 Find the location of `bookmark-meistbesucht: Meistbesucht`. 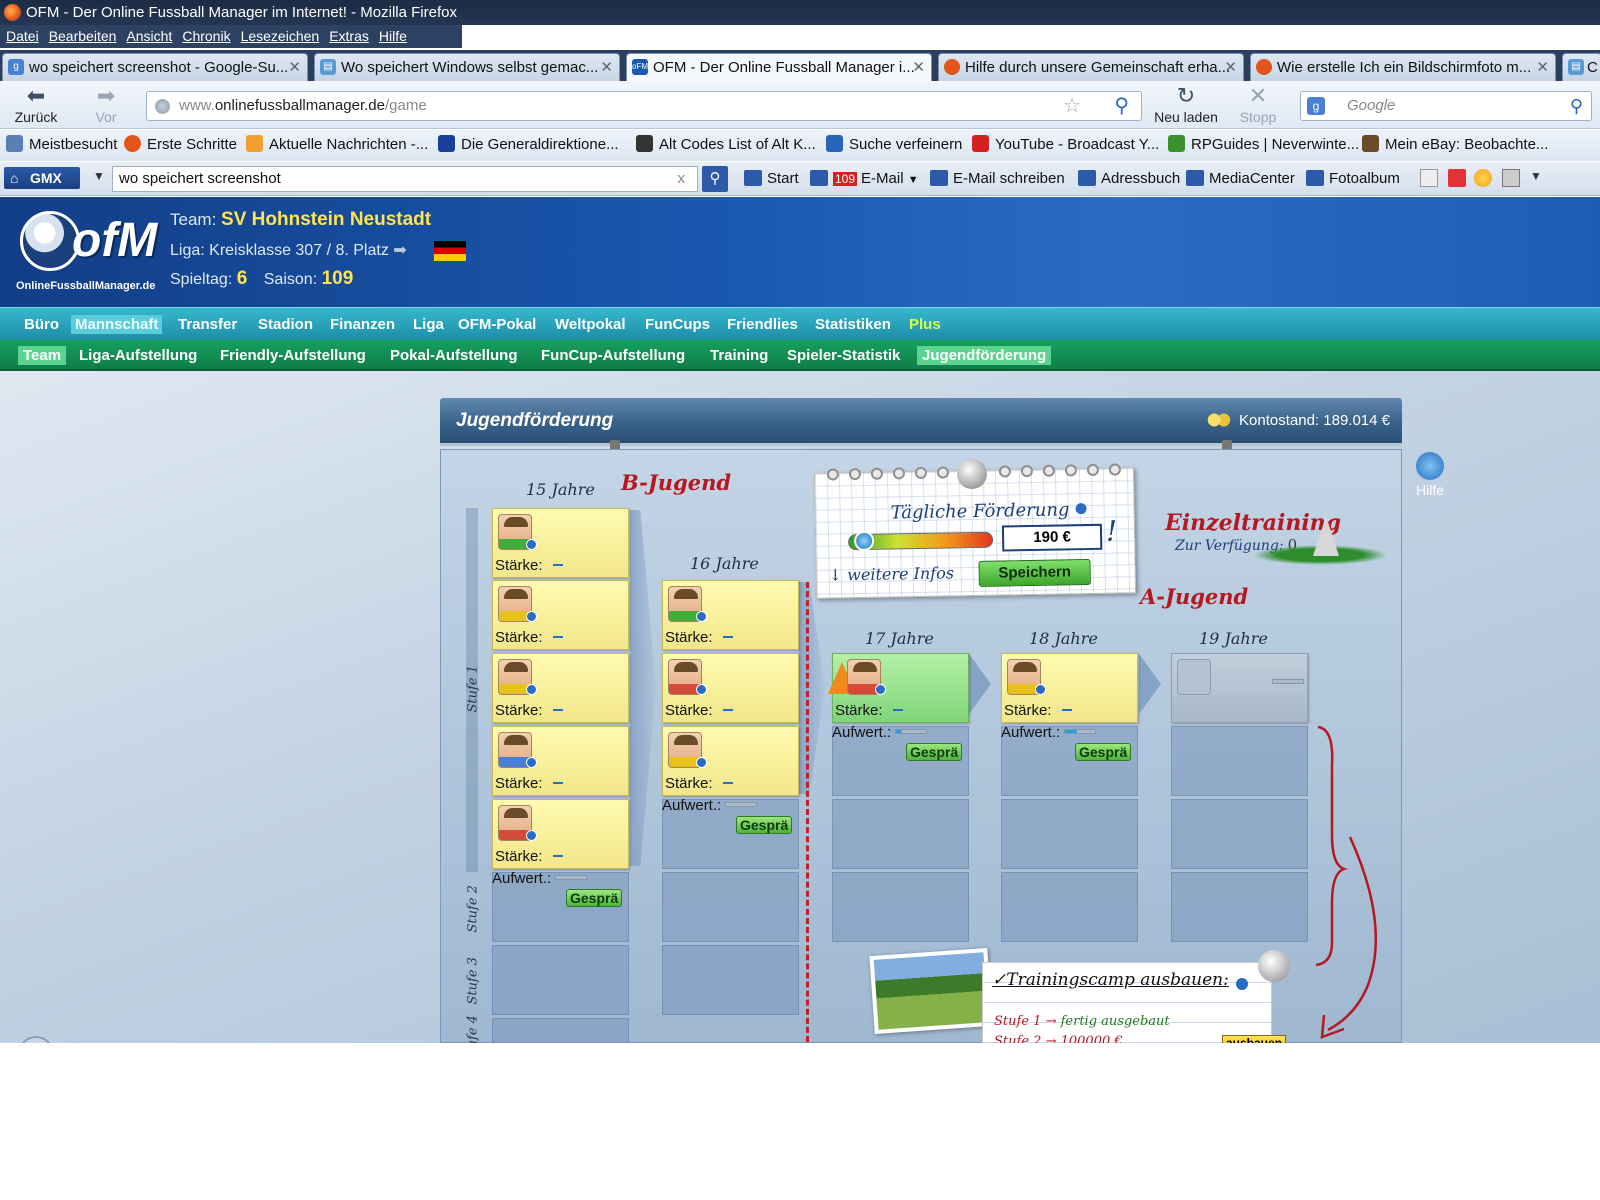

bookmark-meistbesucht: Meistbesucht is located at coordinates (61, 145).